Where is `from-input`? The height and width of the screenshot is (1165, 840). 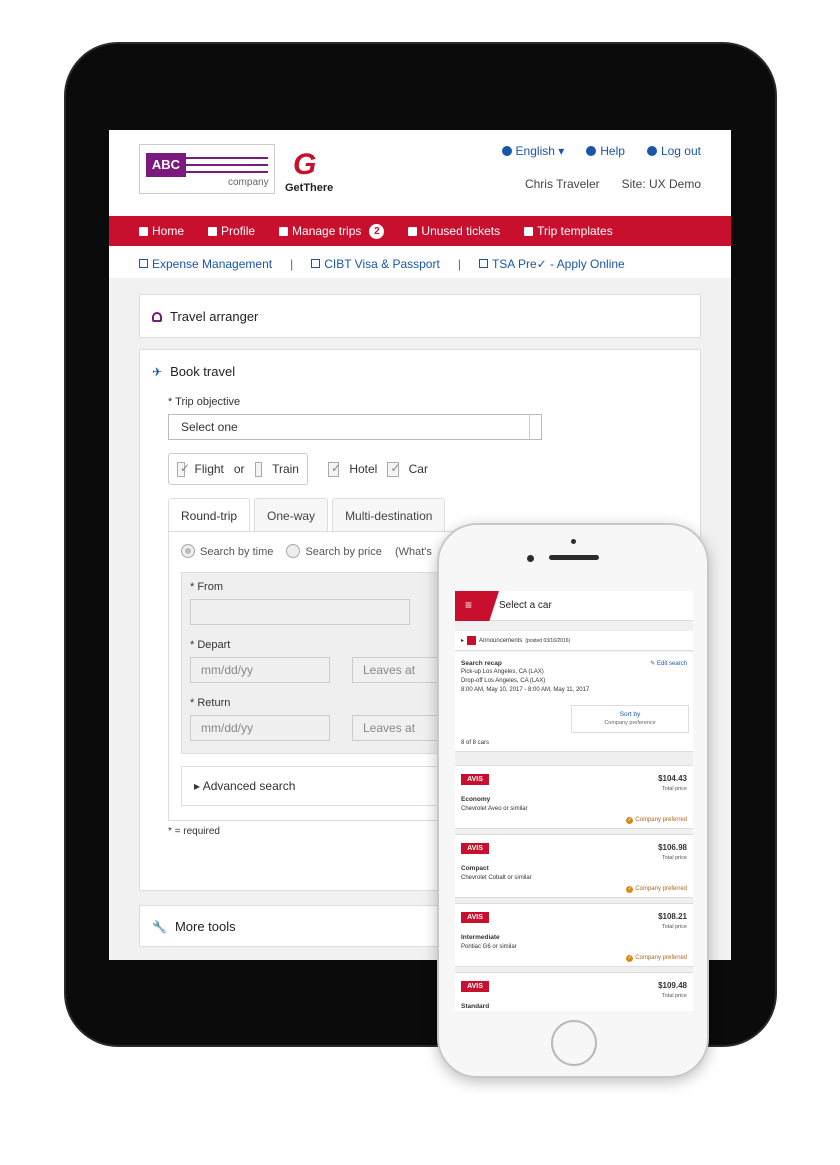
from-input is located at coordinates (300, 612).